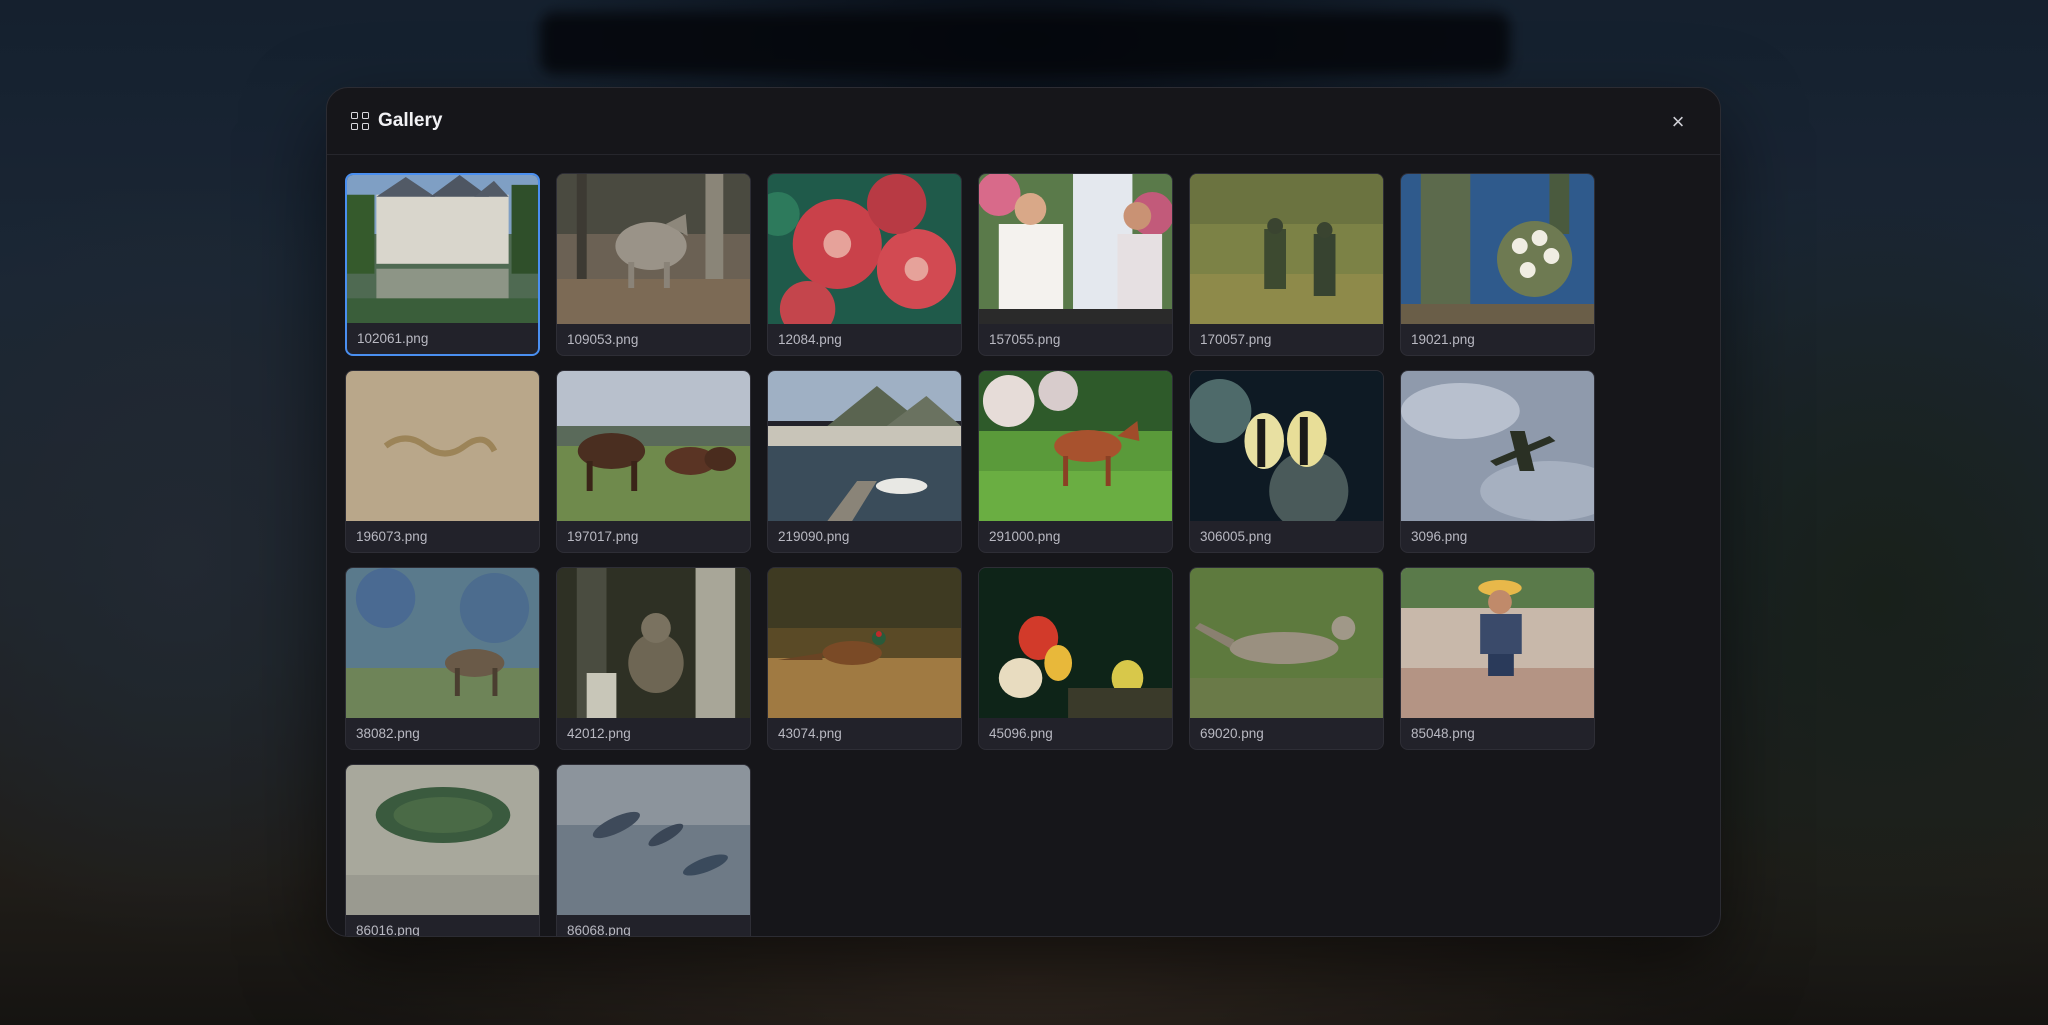  I want to click on gallery-item: 42012.png, so click(653, 658).